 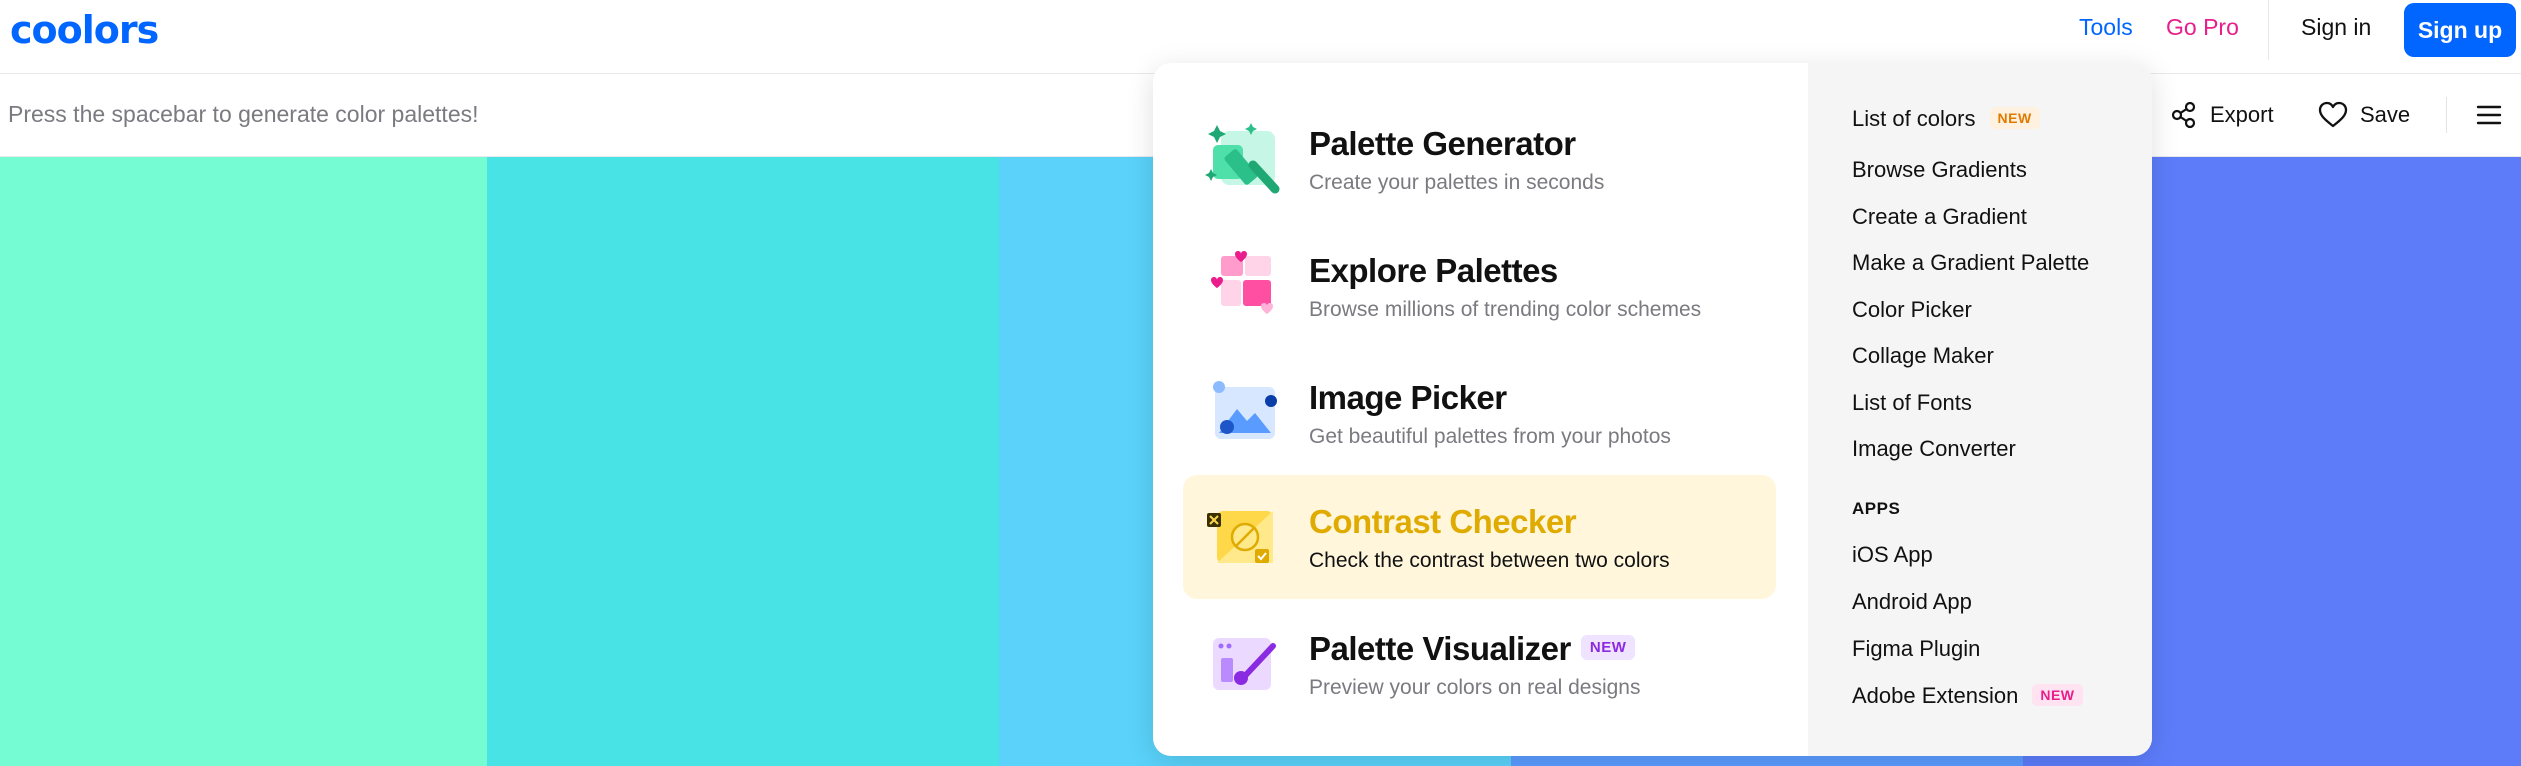 What do you see at coordinates (1240, 537) in the screenshot?
I see `contrast-checker-icon` at bounding box center [1240, 537].